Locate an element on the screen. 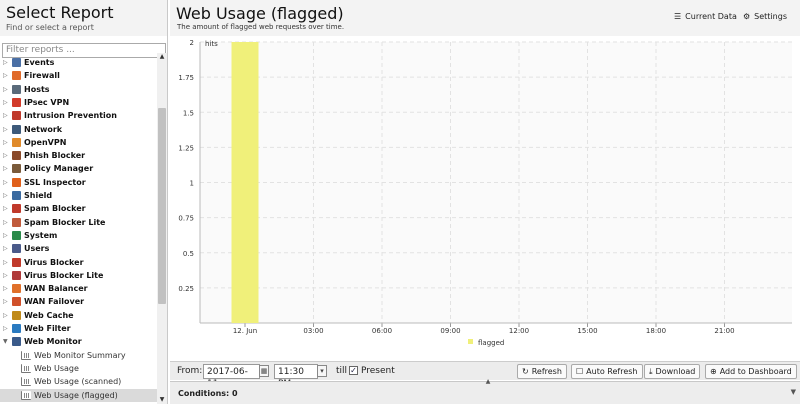 The height and width of the screenshot is (404, 800). table-icon: ☰ is located at coordinates (678, 16).